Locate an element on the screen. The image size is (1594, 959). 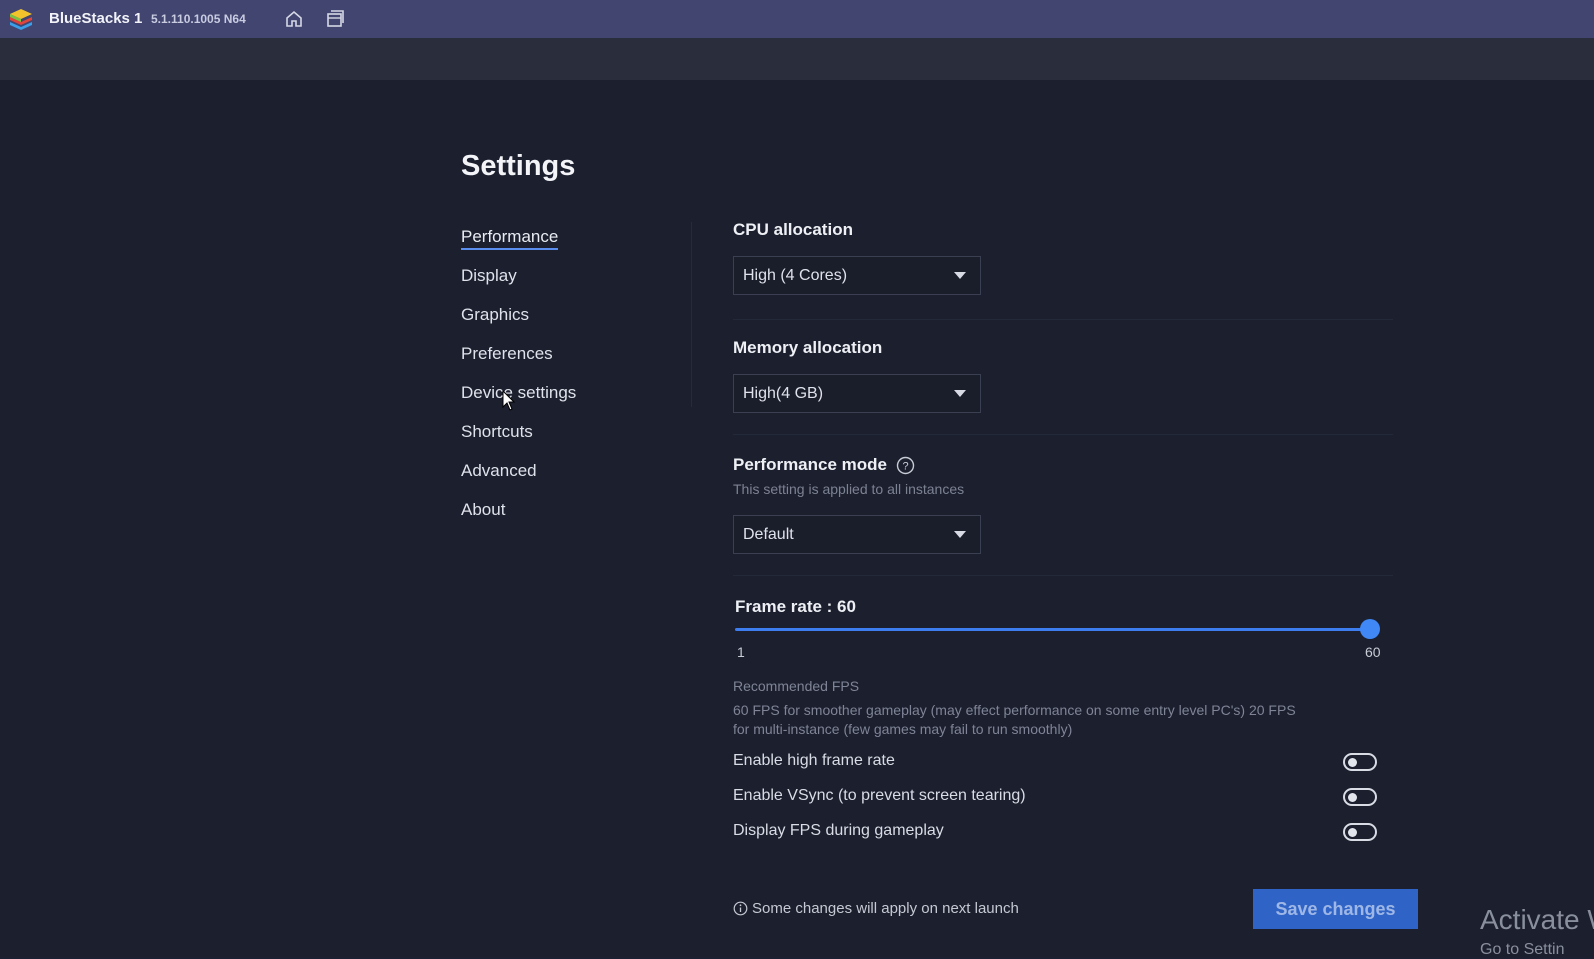
nav-item-shortcuts: Shortcuts is located at coordinates (497, 432).